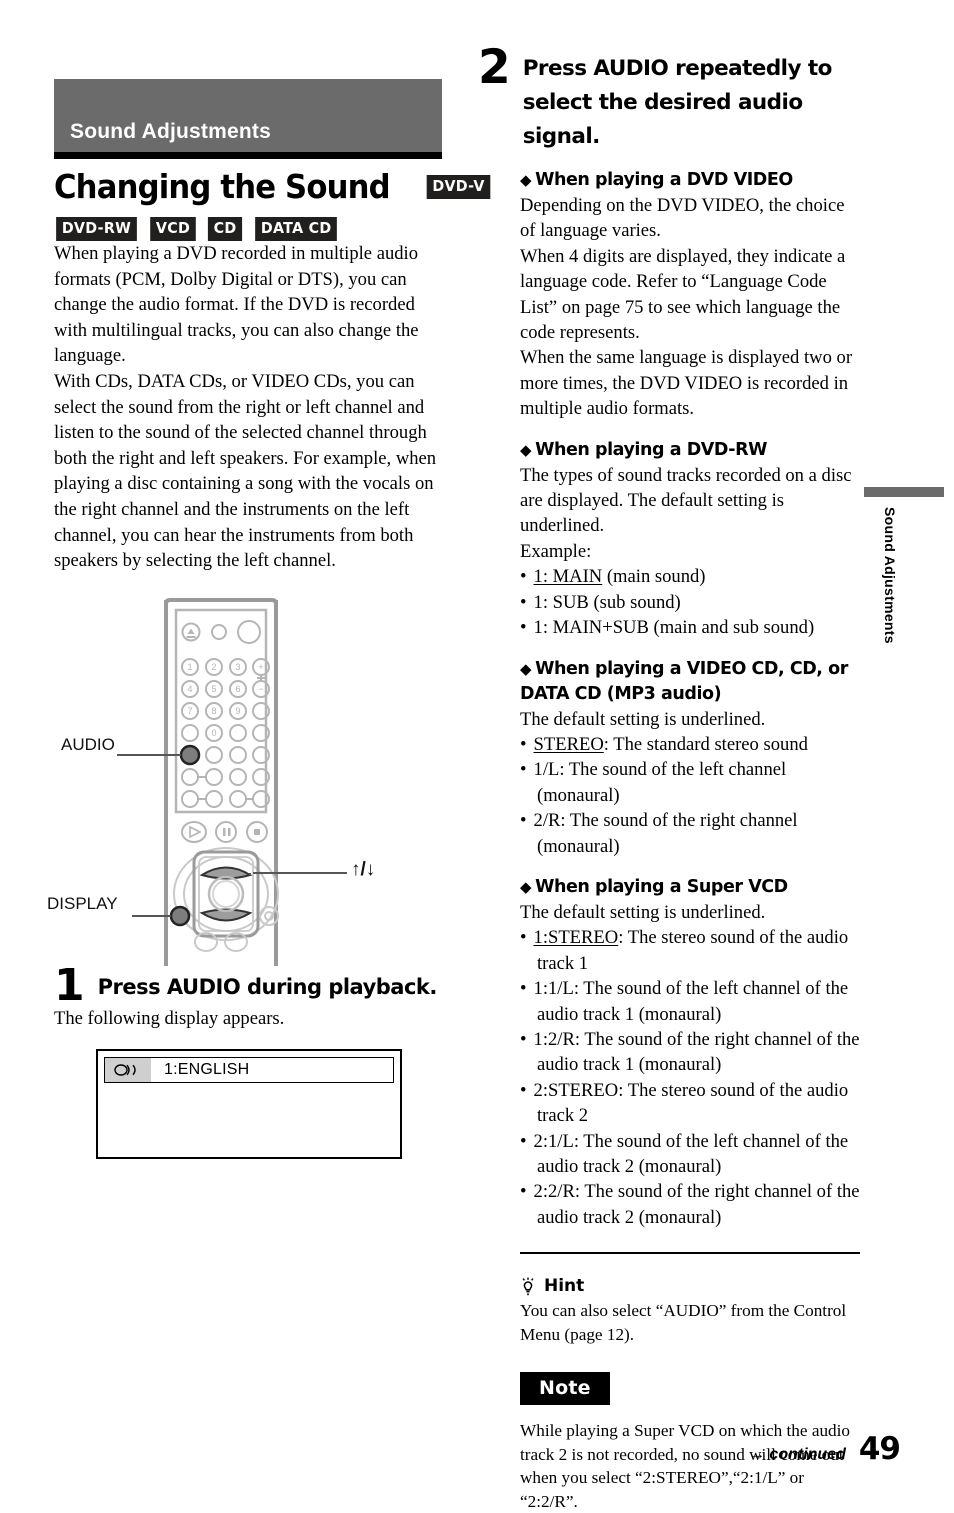 The image size is (954, 1513). I want to click on audio-waves-icon, so click(128, 1070).